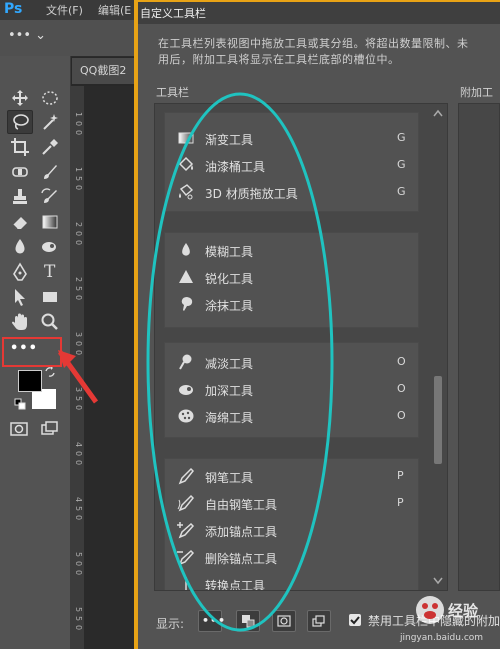  I want to click on clone-stamp-icon, so click(20, 197).